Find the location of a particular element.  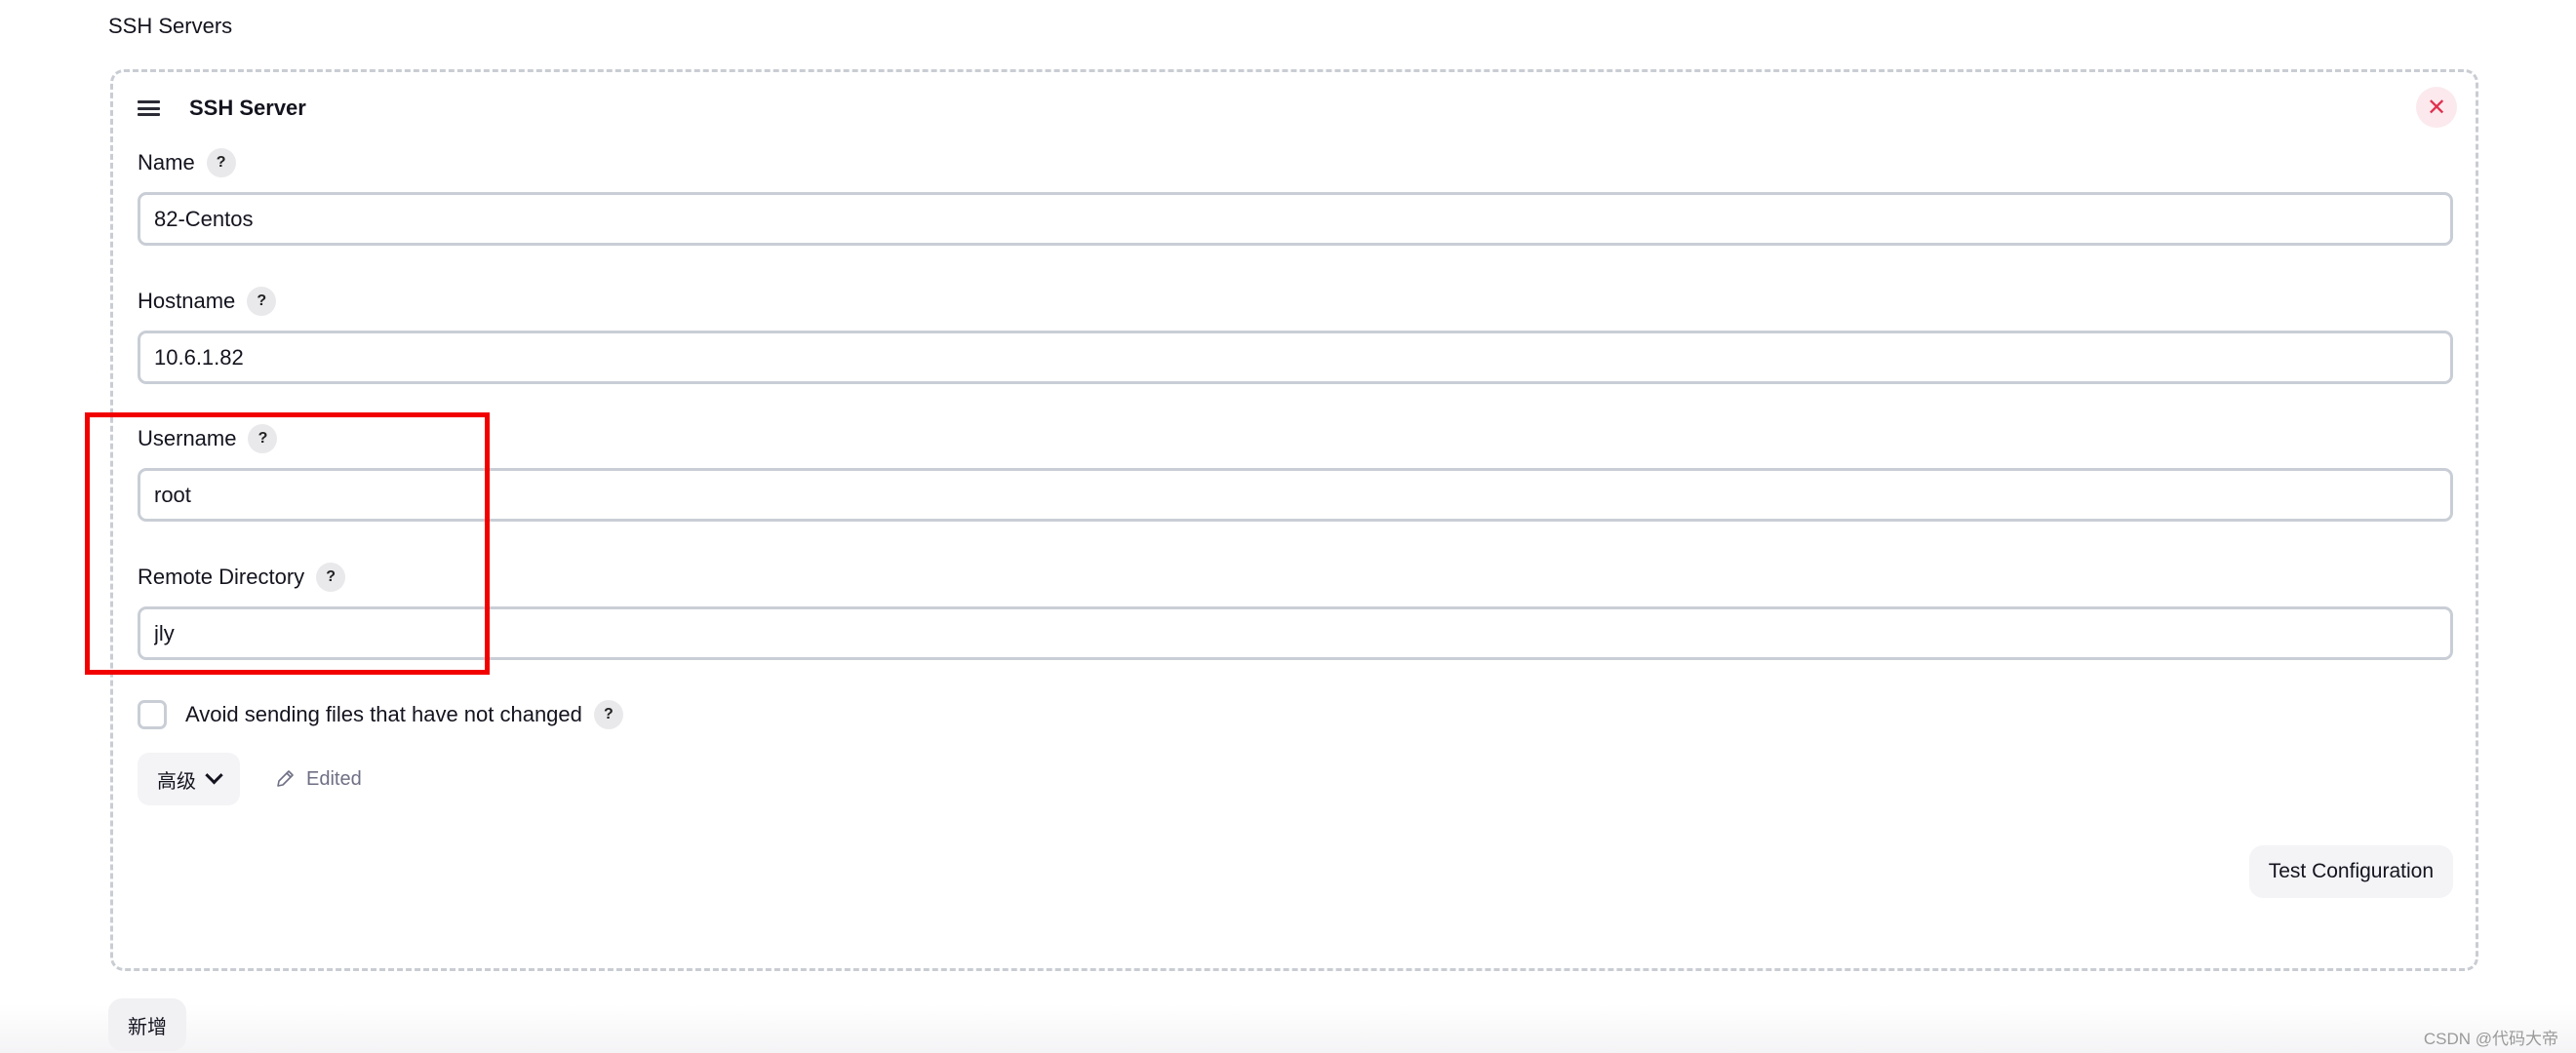

watermark: CSDN @代码大帝 is located at coordinates (2490, 1039).